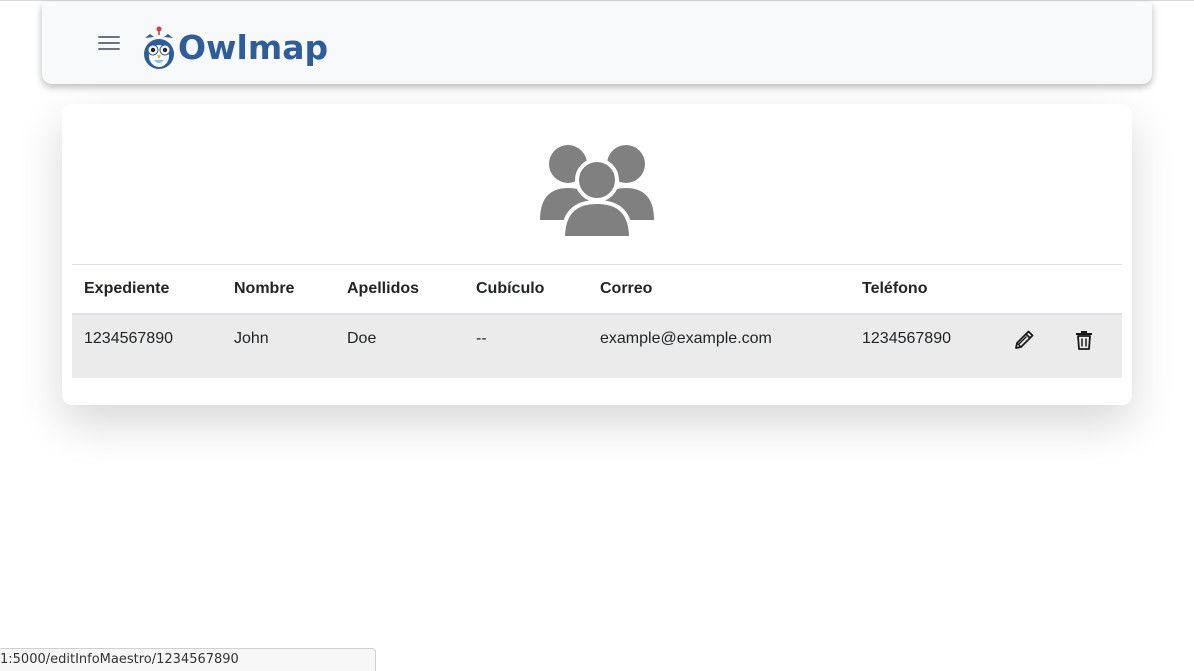 The image size is (1194, 671). Describe the element at coordinates (597, 43) in the screenshot. I see `navbar: Owlmap` at that location.